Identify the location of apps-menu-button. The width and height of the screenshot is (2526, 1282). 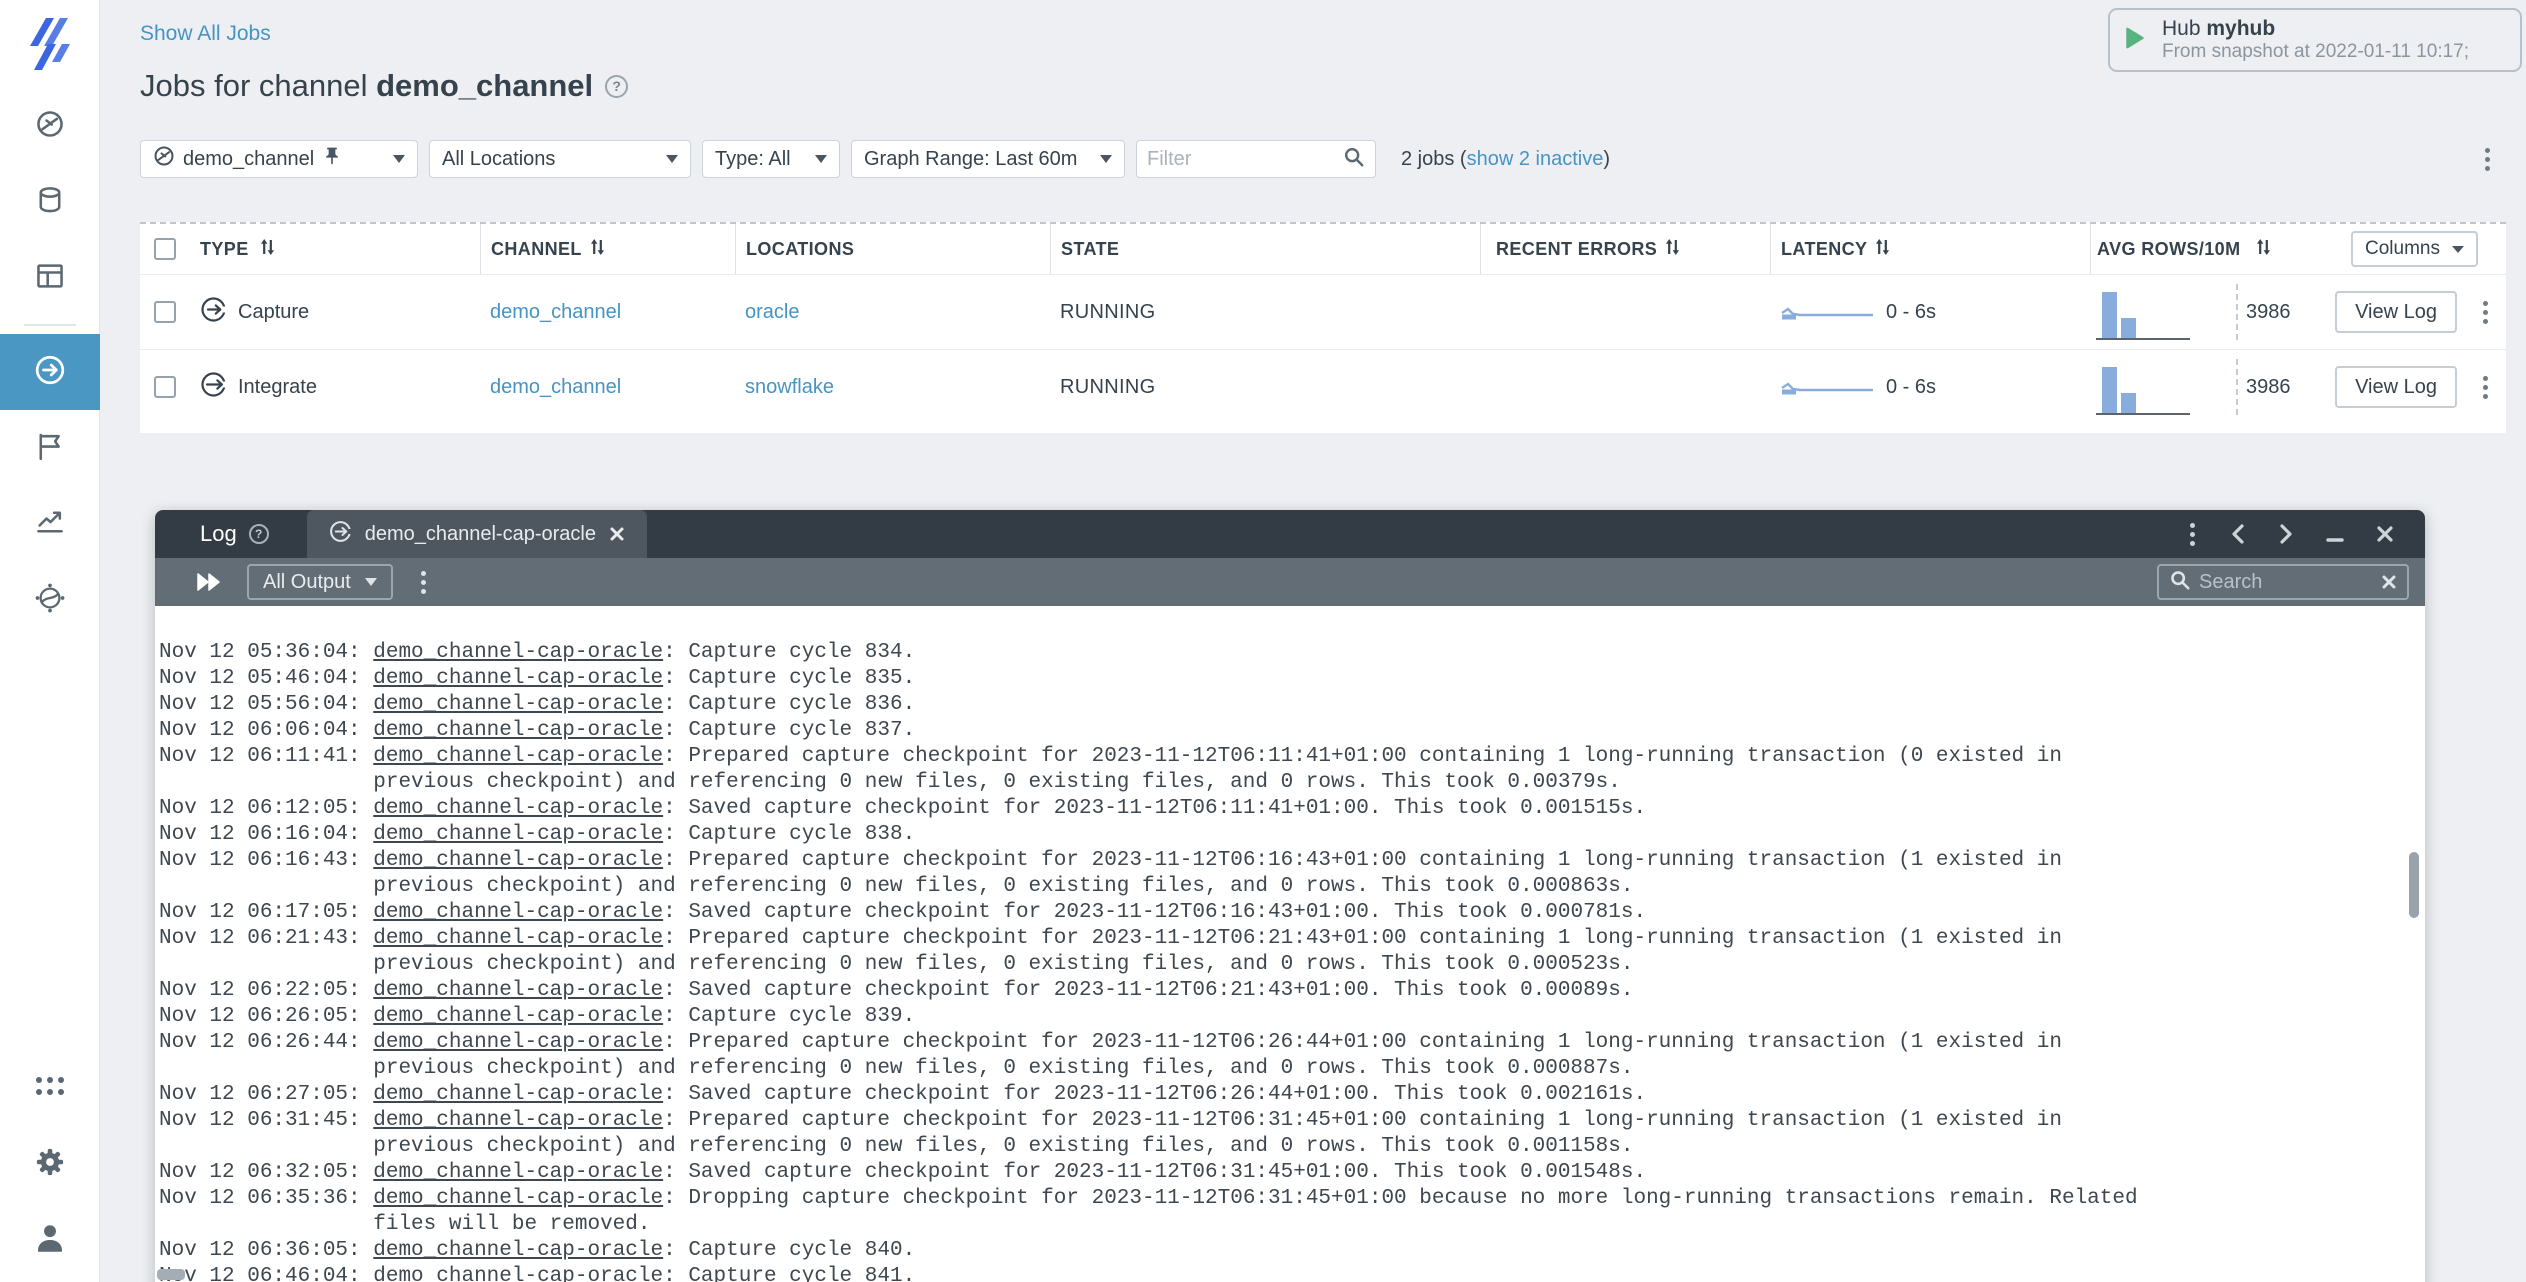
(50, 1088).